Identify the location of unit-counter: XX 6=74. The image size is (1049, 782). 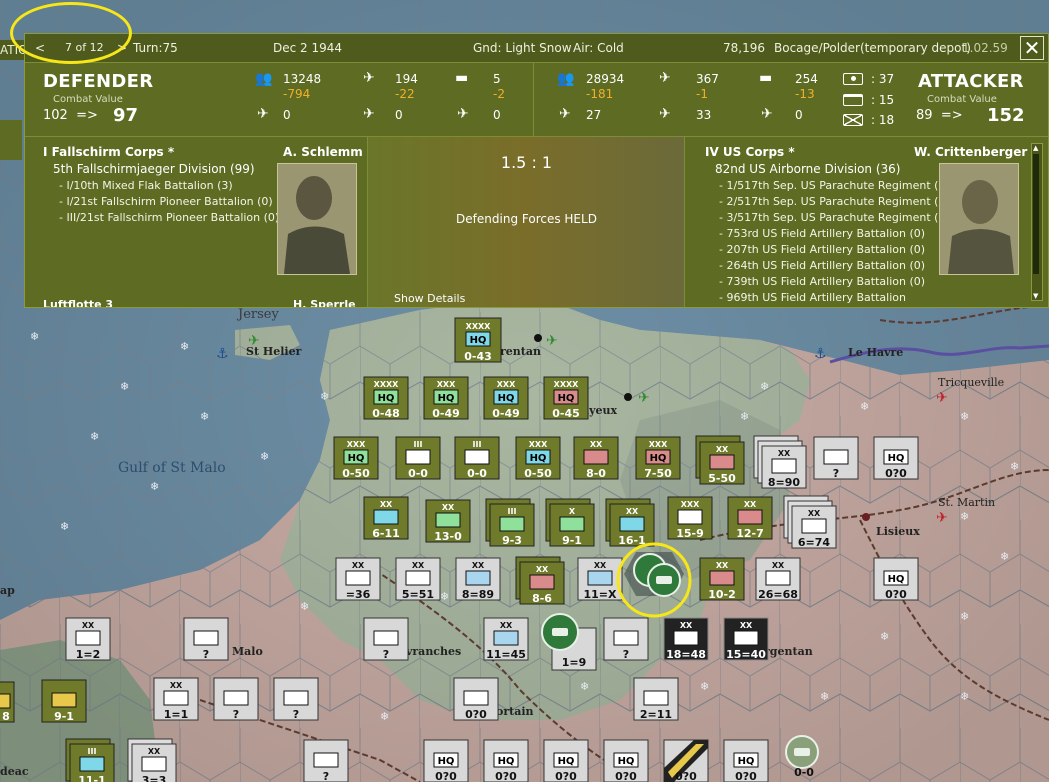
(810, 522).